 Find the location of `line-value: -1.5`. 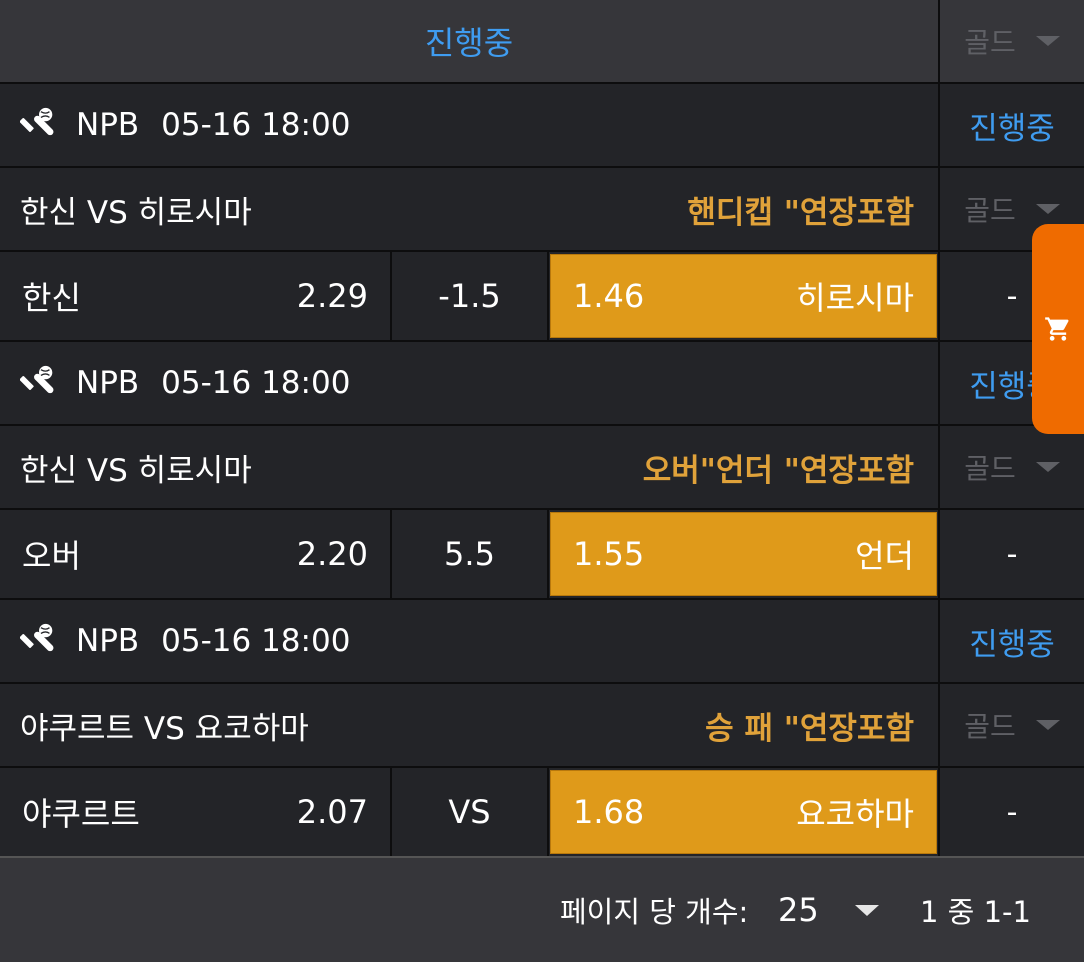

line-value: -1.5 is located at coordinates (469, 296).